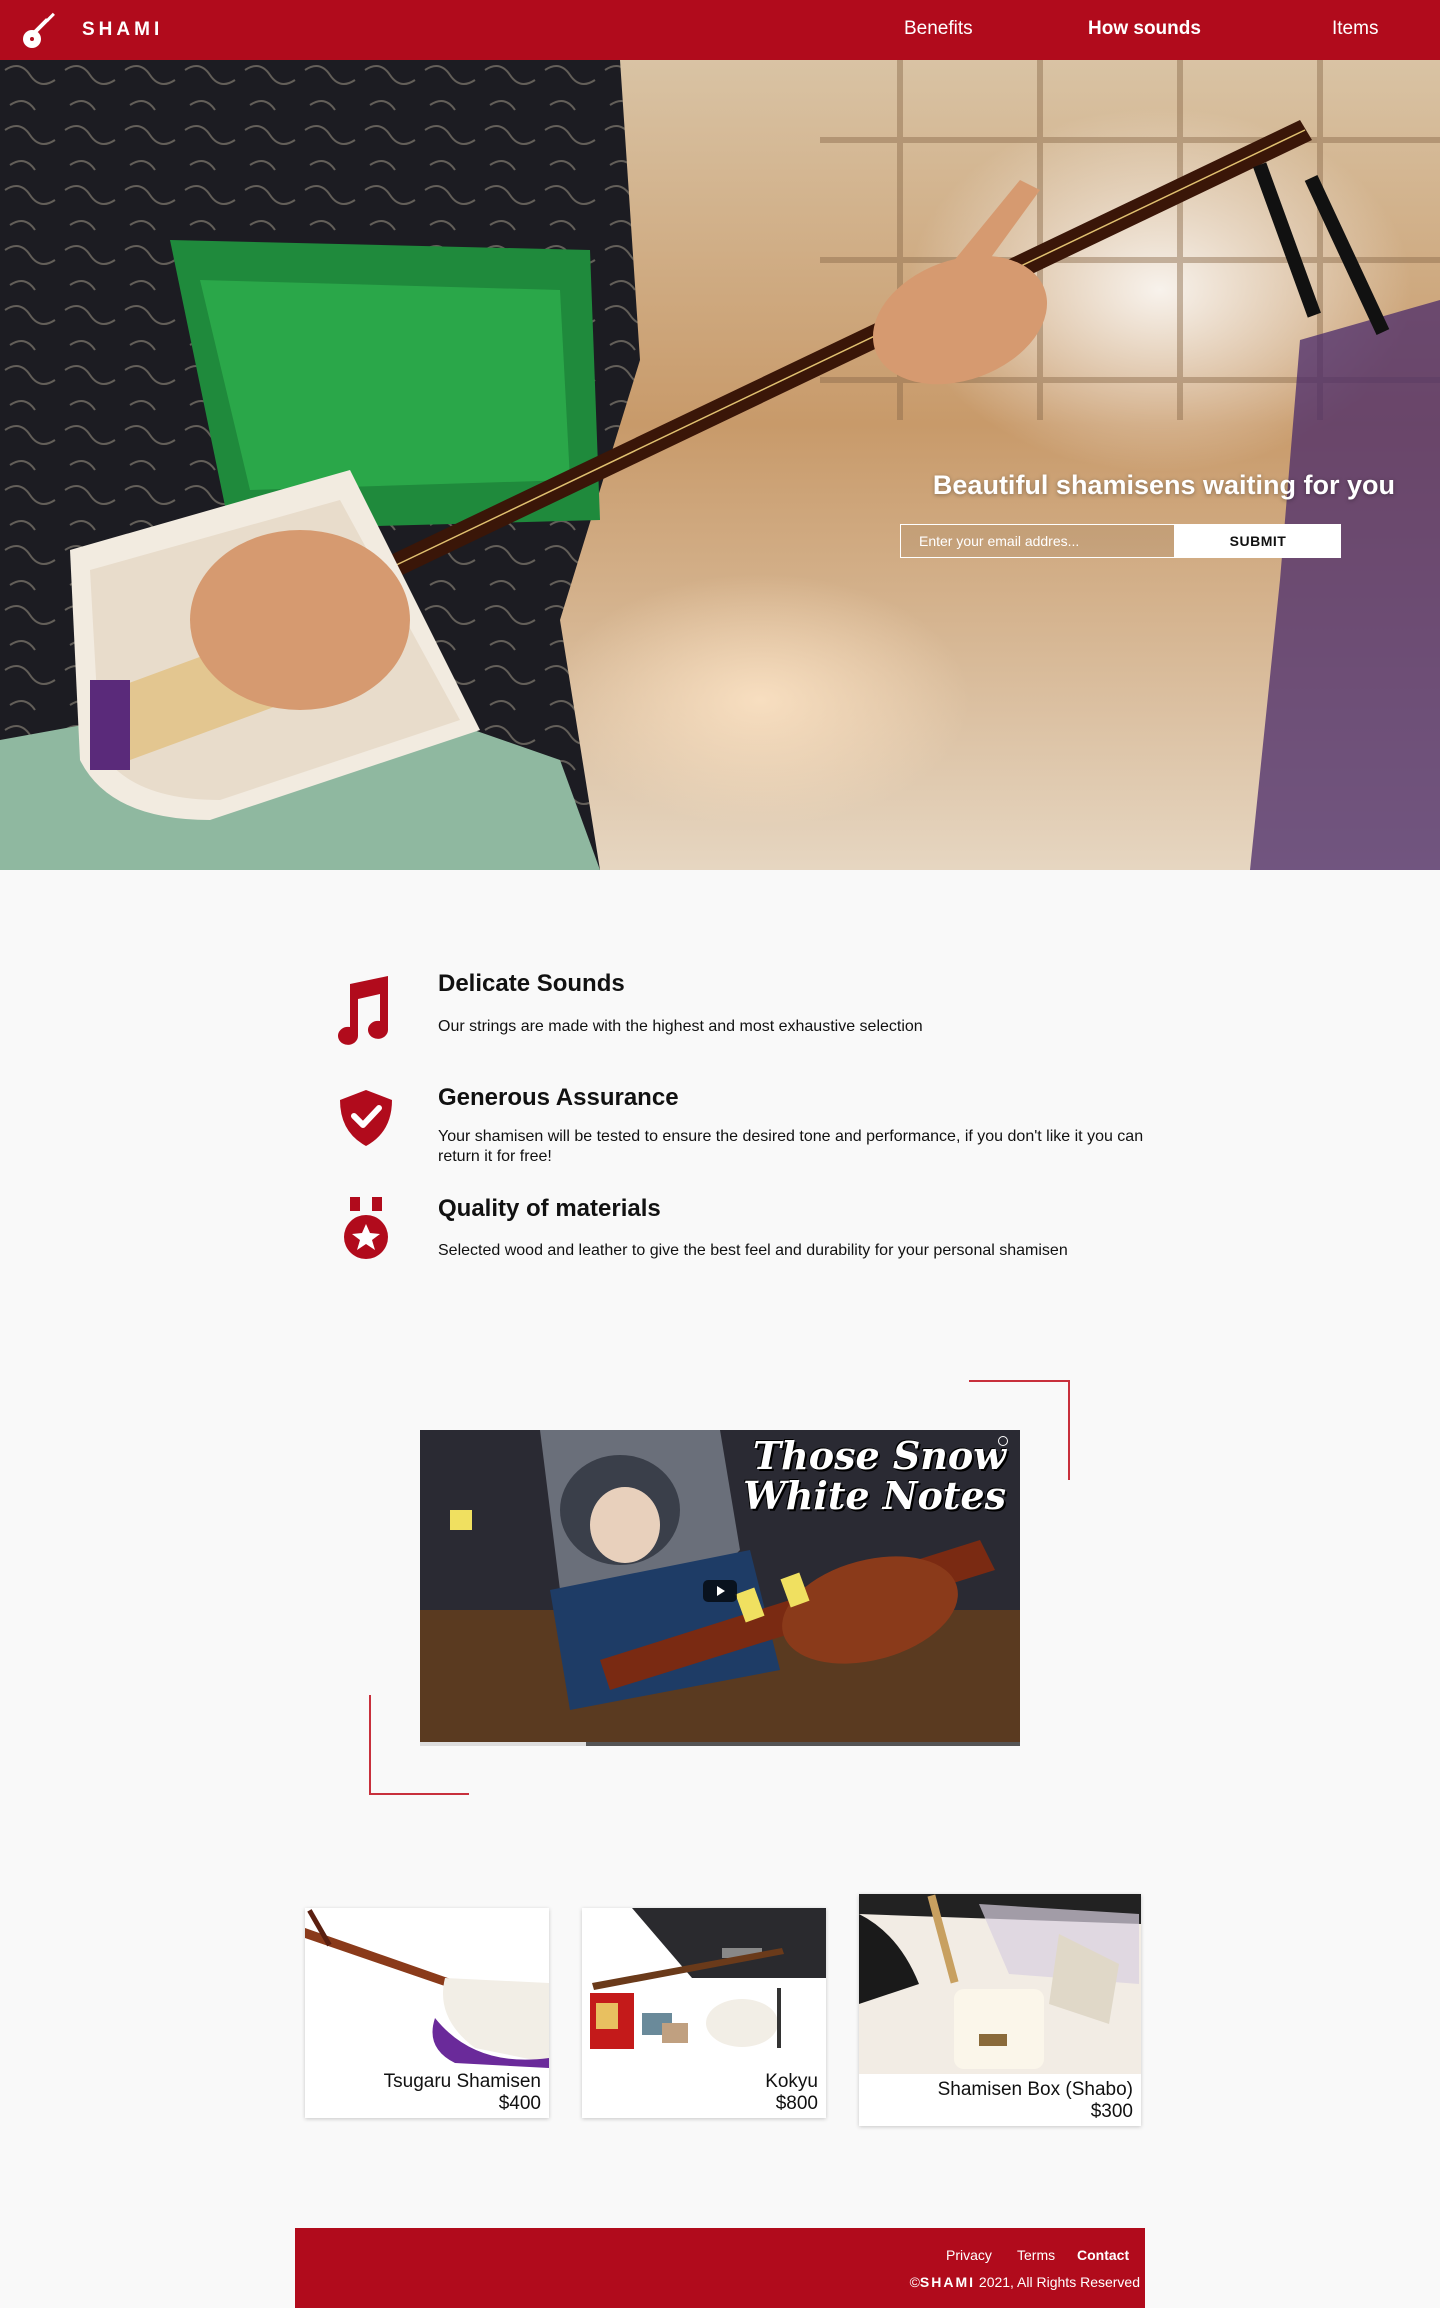  I want to click on nav-benefits: Benefits, so click(938, 29).